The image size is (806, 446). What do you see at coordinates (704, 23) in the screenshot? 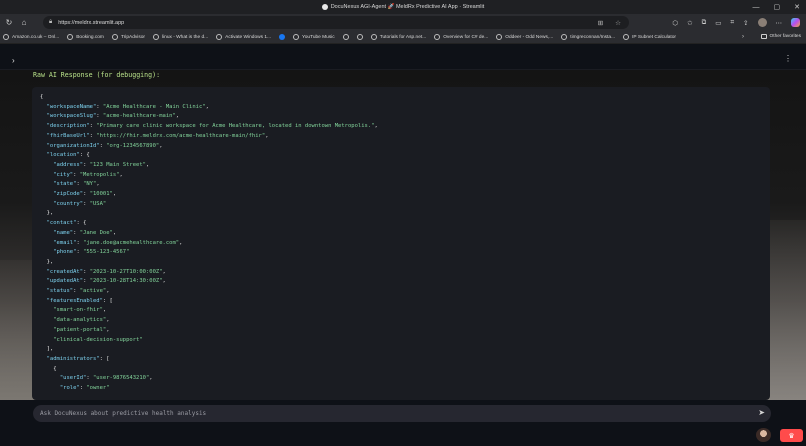
I see `collections-icon: ⧉` at bounding box center [704, 23].